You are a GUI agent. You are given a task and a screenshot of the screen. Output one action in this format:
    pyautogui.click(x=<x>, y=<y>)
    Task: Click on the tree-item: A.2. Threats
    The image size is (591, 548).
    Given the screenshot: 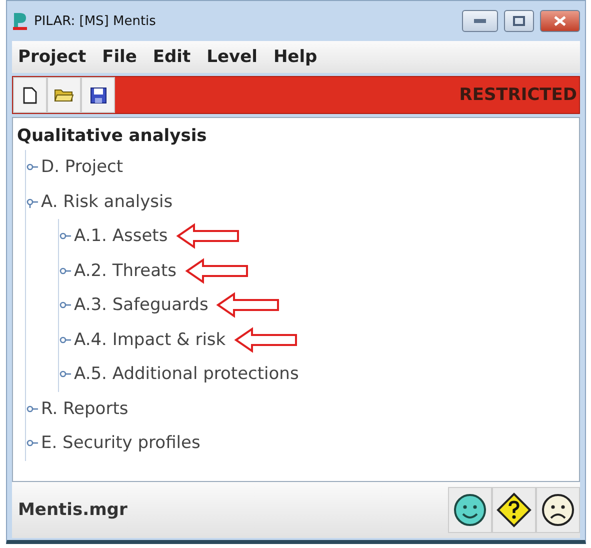 What is the action you would take?
    pyautogui.click(x=125, y=270)
    